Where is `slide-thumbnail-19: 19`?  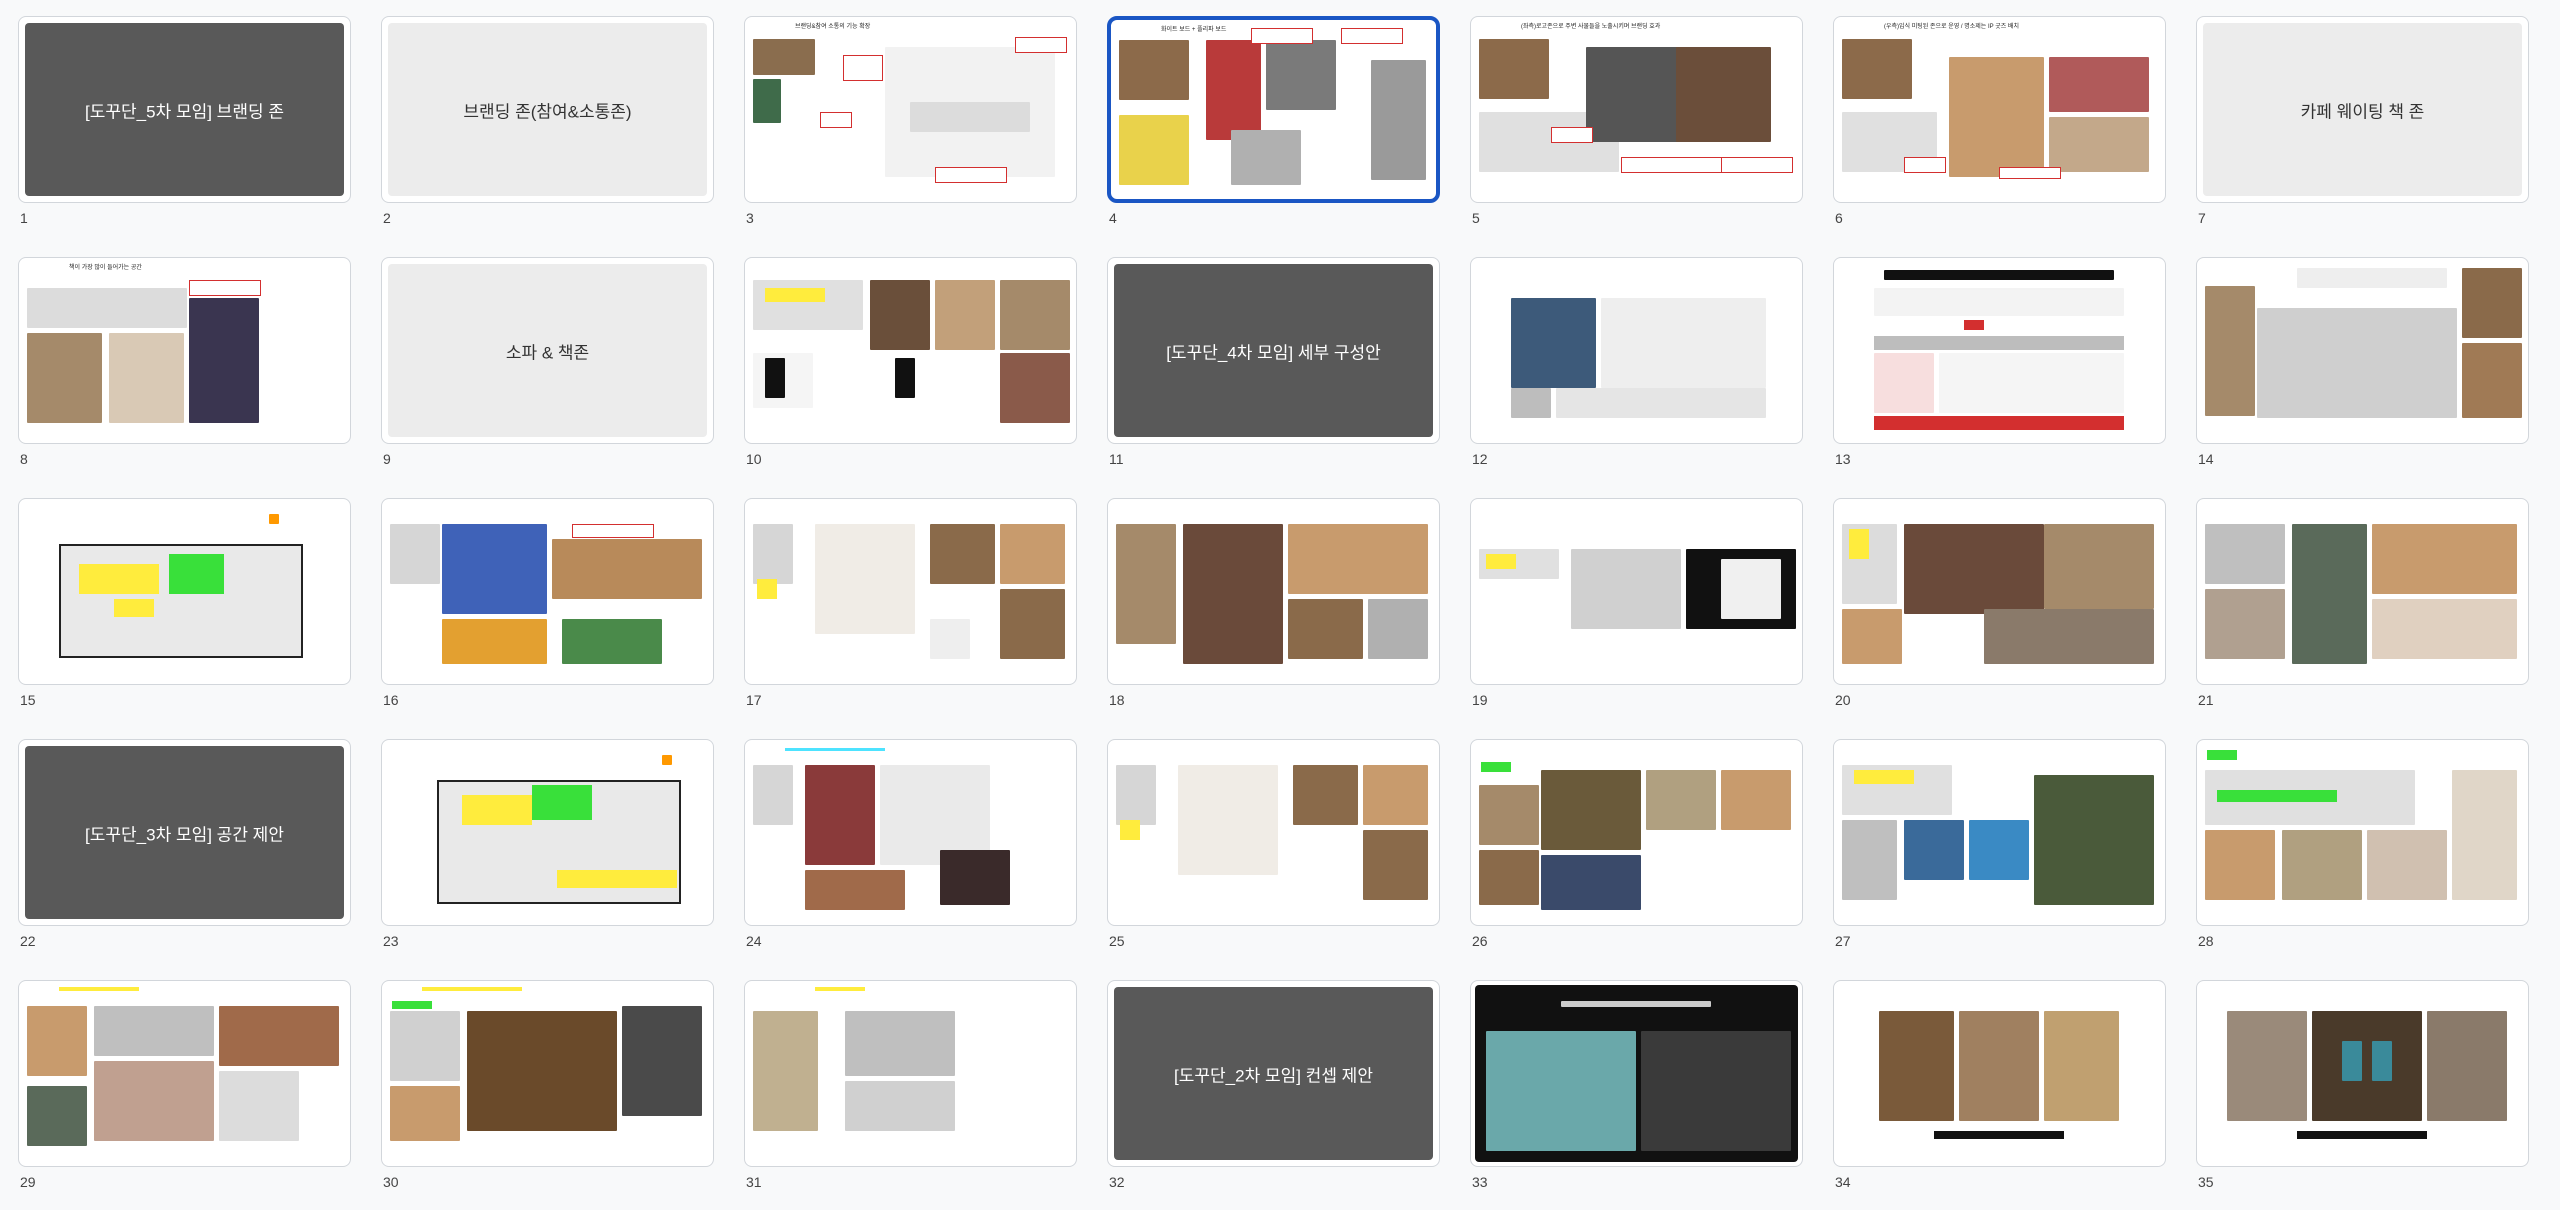
slide-thumbnail-19: 19 is located at coordinates (1637, 613).